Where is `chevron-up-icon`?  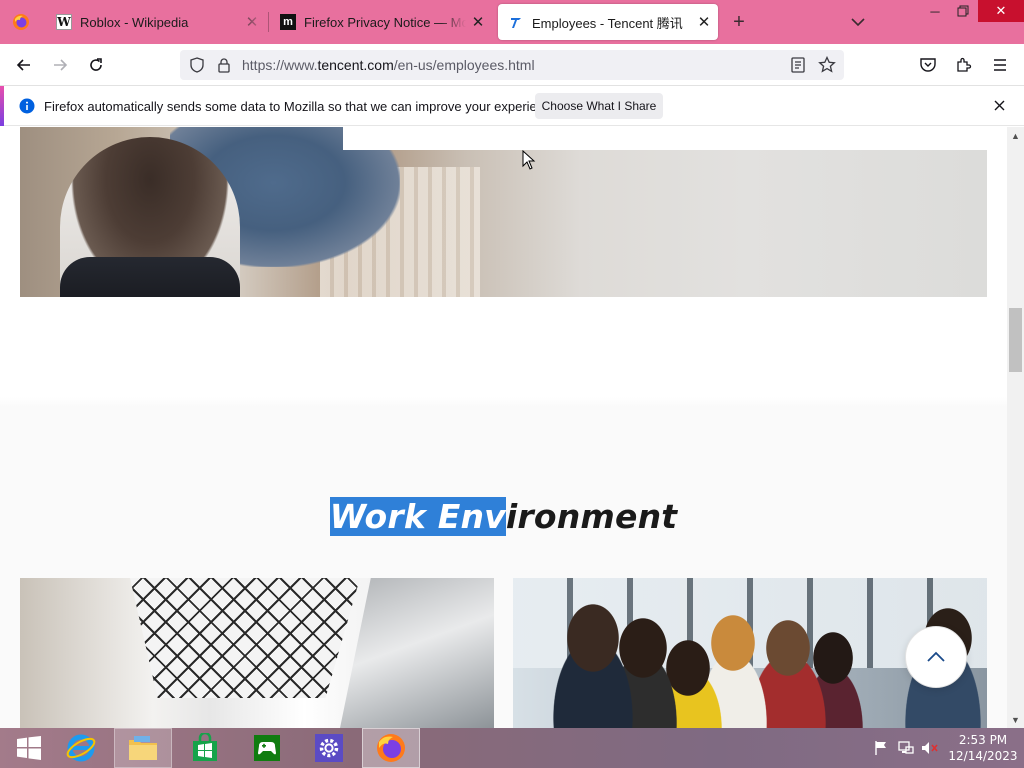 chevron-up-icon is located at coordinates (936, 656).